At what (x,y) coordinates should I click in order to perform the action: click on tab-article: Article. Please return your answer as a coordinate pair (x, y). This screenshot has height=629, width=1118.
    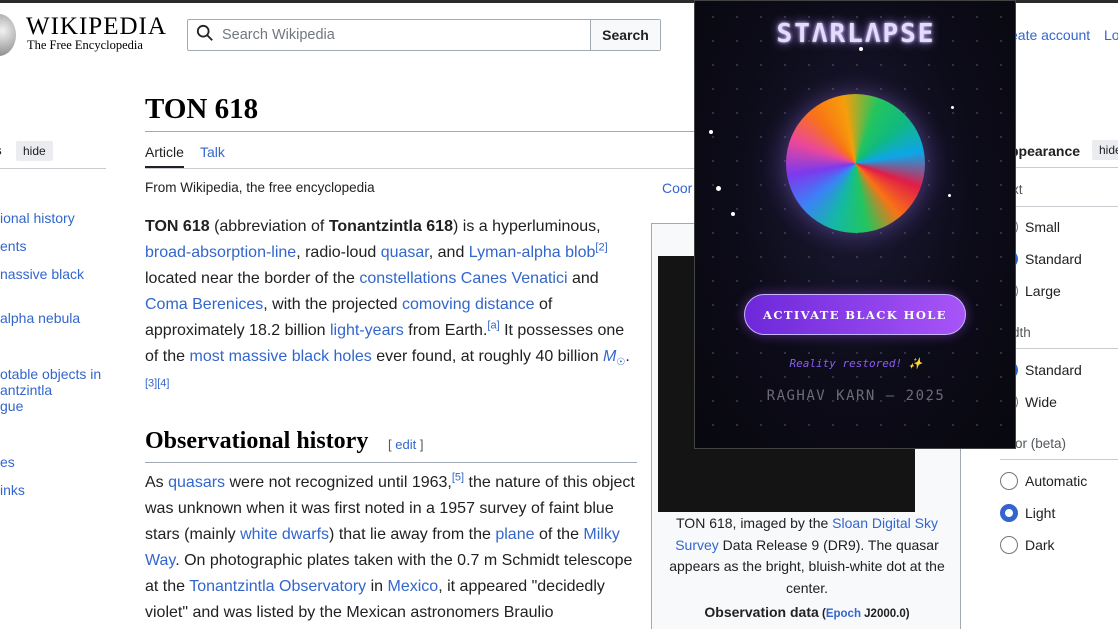
    Looking at the image, I should click on (164, 156).